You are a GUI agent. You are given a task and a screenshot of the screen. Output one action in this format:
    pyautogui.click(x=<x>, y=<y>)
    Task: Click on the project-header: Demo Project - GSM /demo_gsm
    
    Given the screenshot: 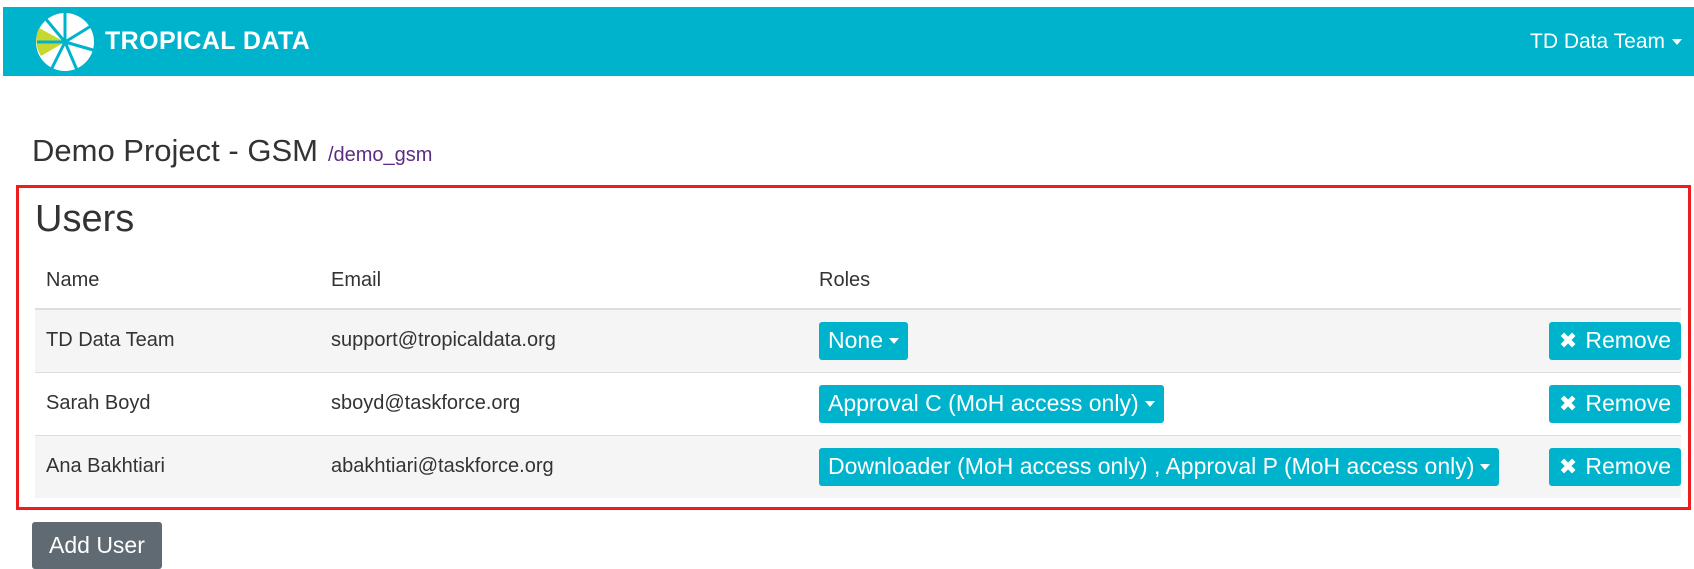 What is the action you would take?
    pyautogui.click(x=232, y=151)
    